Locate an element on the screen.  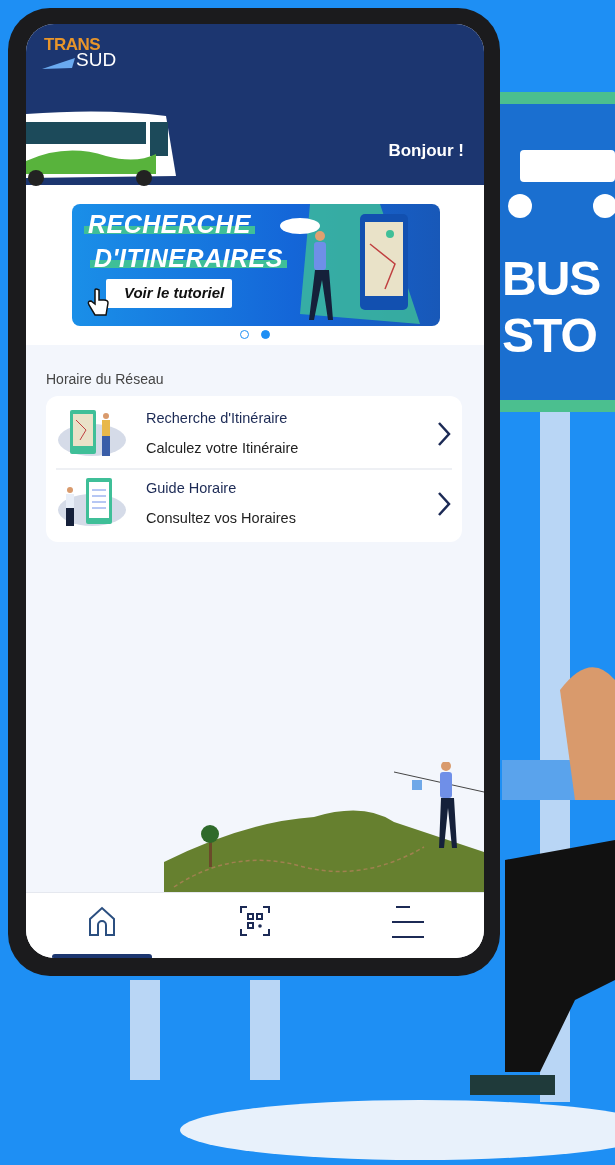
logo-text: TRANS is located at coordinates (72, 44).